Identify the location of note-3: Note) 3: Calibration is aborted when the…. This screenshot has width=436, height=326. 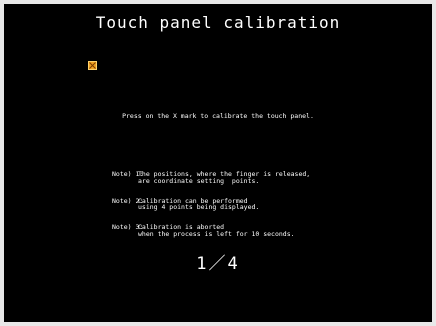
(211, 230).